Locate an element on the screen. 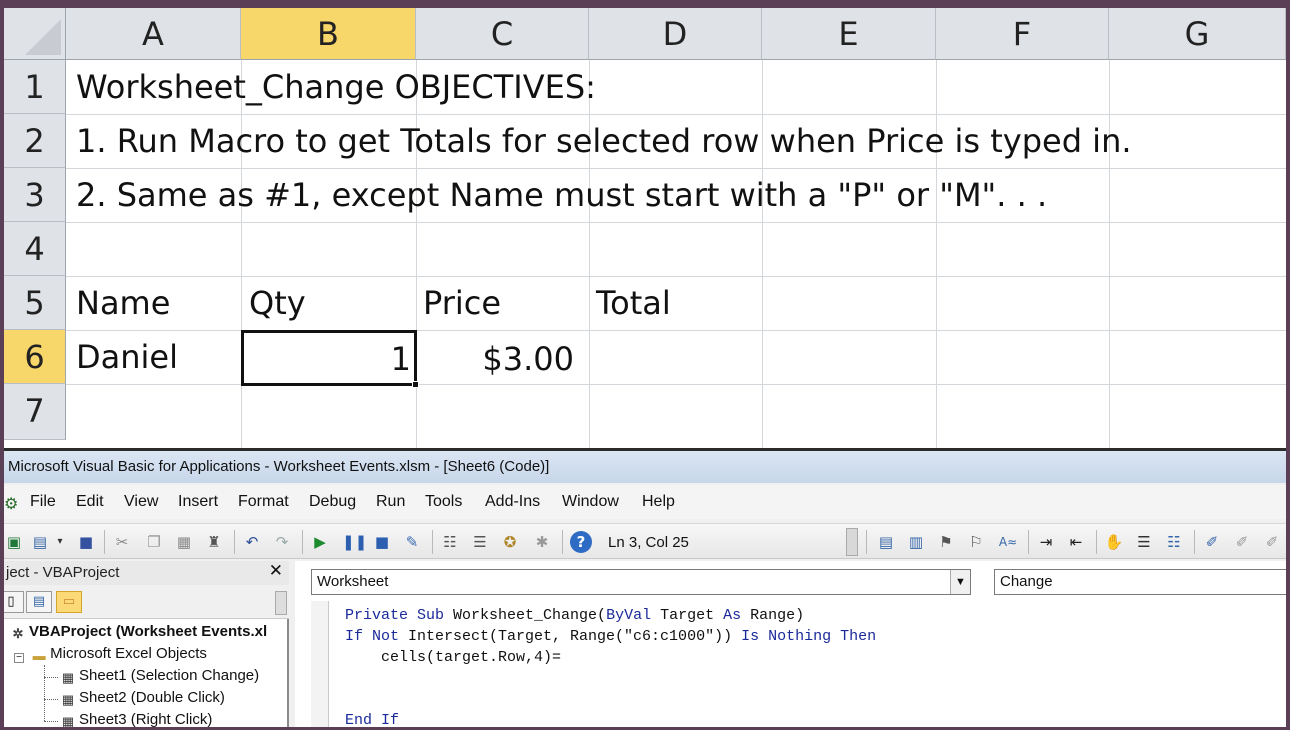  menu-help: Help is located at coordinates (658, 502).